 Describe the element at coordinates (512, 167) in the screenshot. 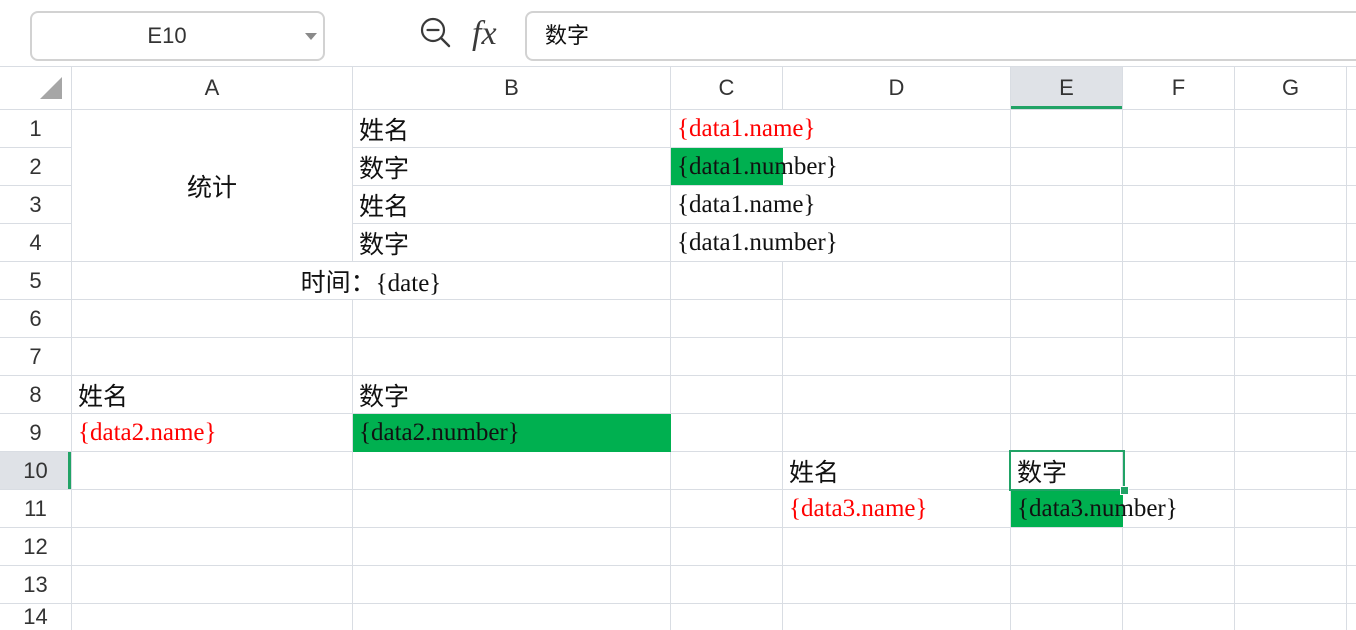

I see `cell-B2: 数字` at that location.